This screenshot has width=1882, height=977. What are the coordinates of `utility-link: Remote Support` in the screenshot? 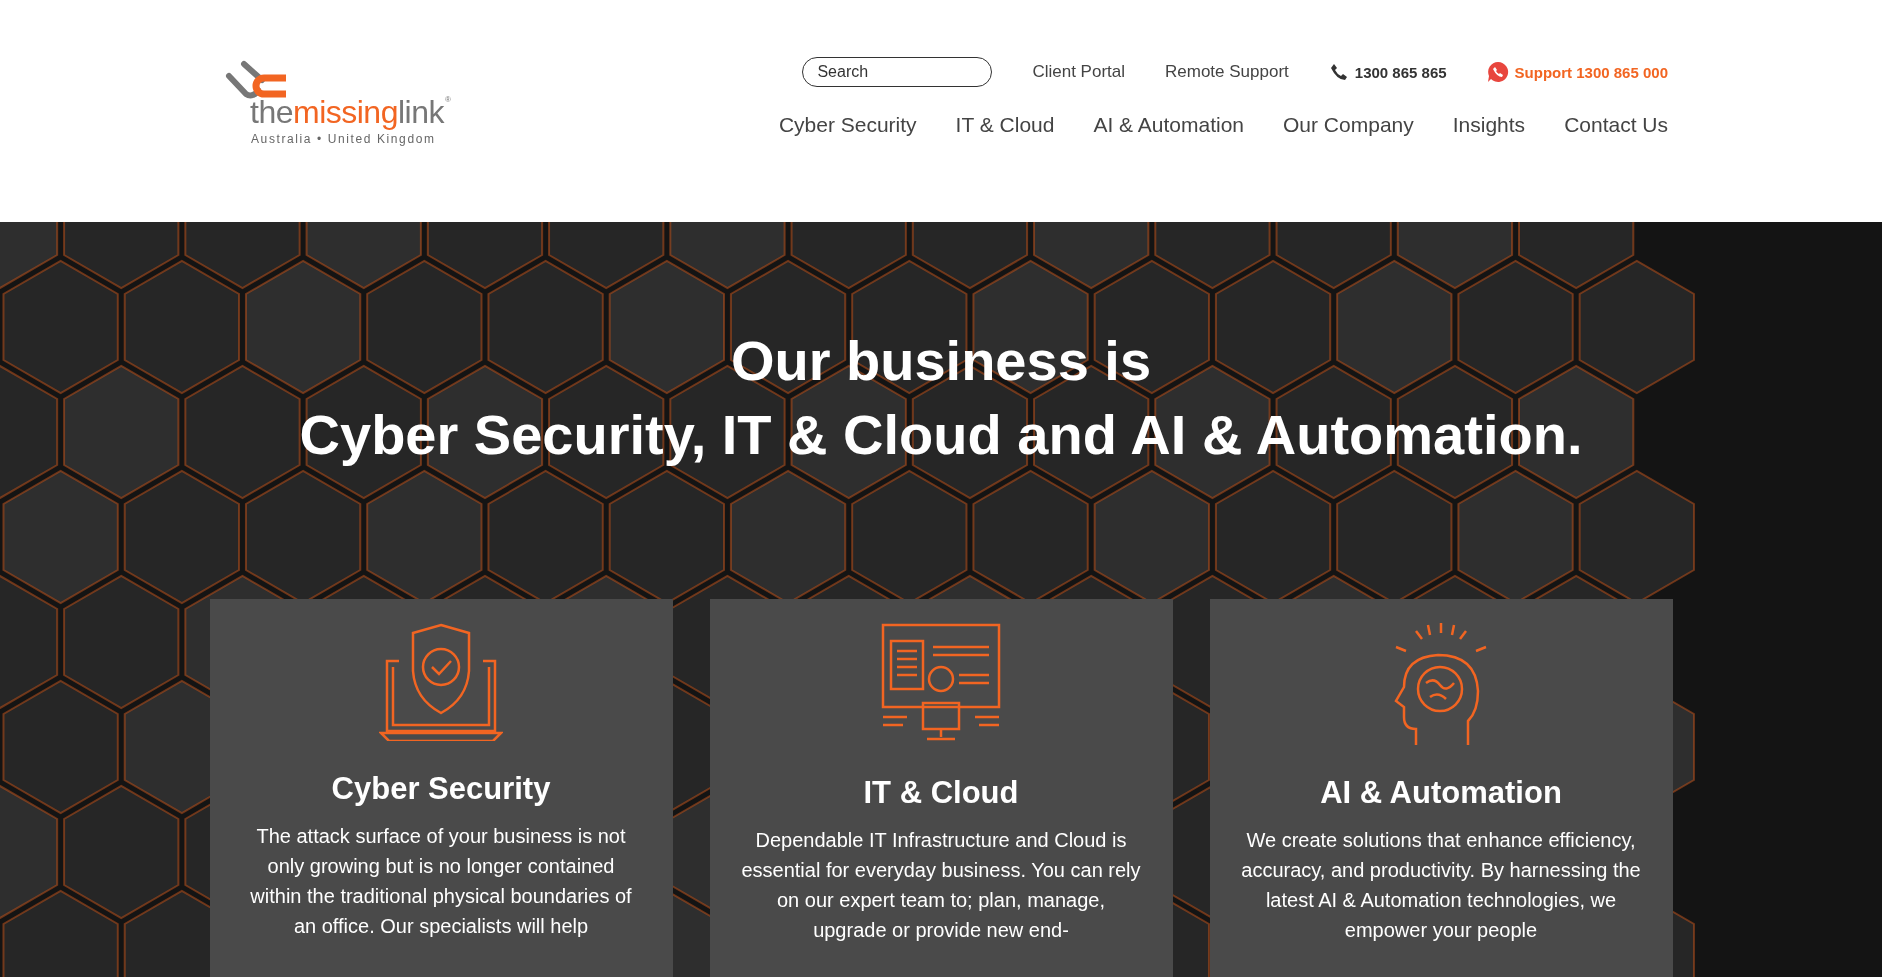 It's located at (1227, 72).